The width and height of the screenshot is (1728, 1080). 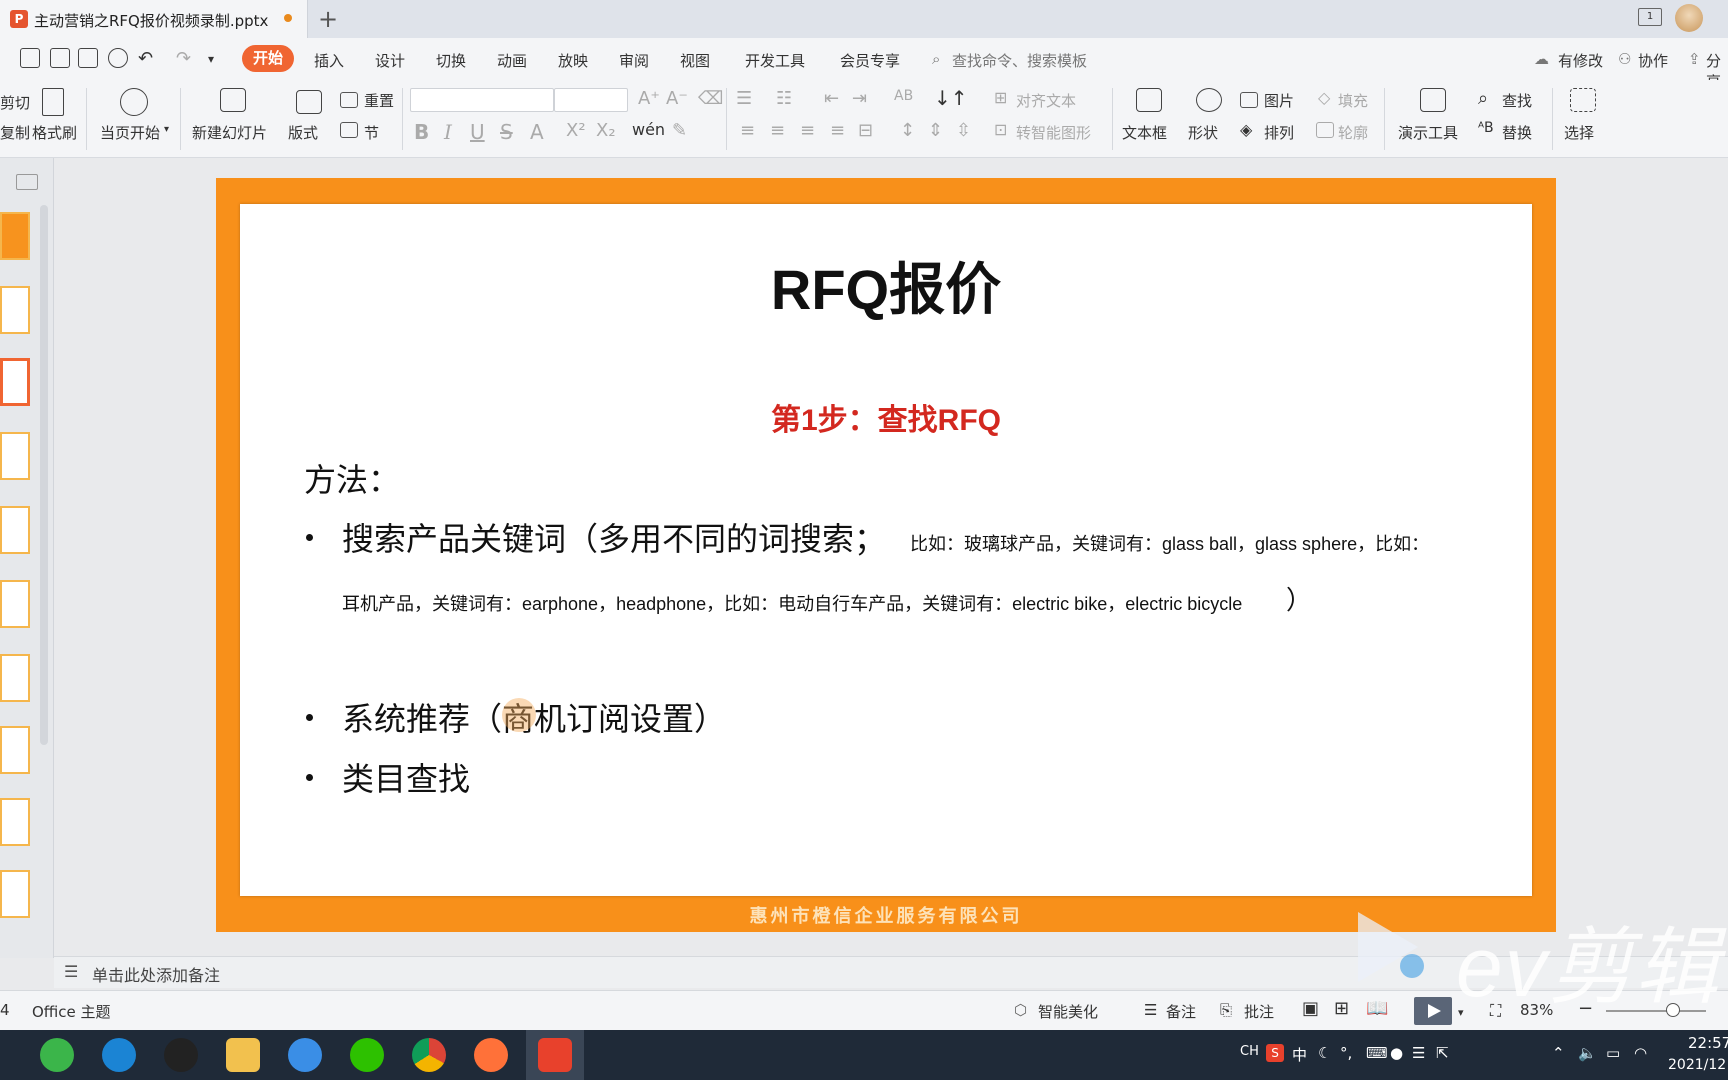 What do you see at coordinates (44, 475) in the screenshot?
I see `thumbnail-scrollbar` at bounding box center [44, 475].